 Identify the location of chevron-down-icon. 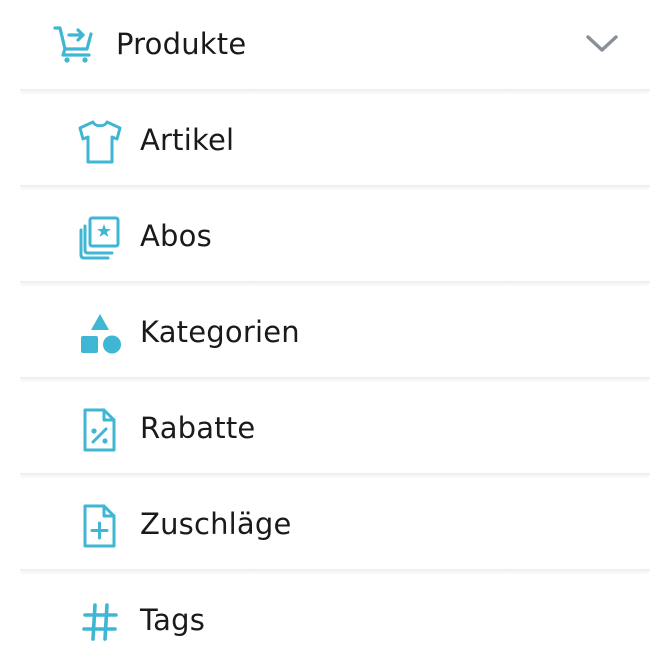
(602, 43).